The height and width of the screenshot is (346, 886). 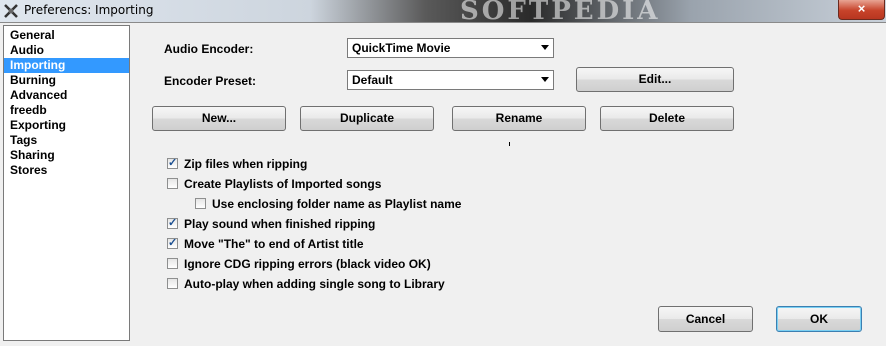 I want to click on close-button: ×, so click(x=861, y=10).